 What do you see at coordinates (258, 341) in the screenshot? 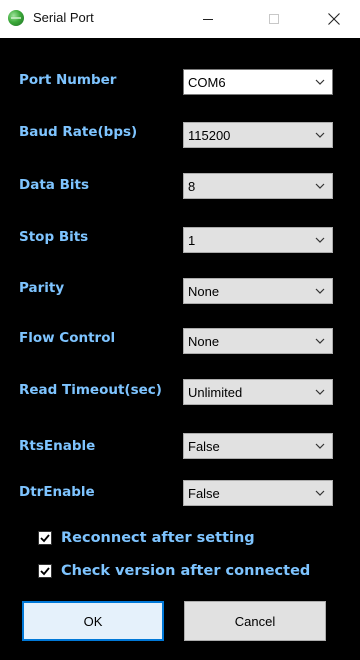
I see `flow-control-combo: None` at bounding box center [258, 341].